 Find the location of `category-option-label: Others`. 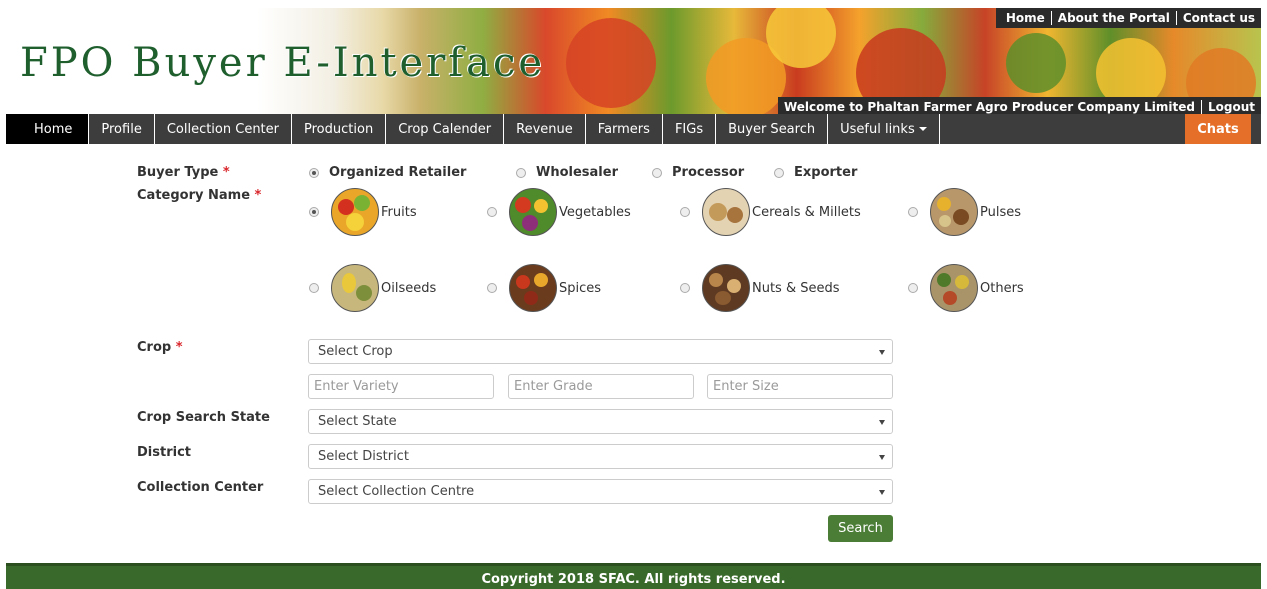

category-option-label: Others is located at coordinates (1002, 288).